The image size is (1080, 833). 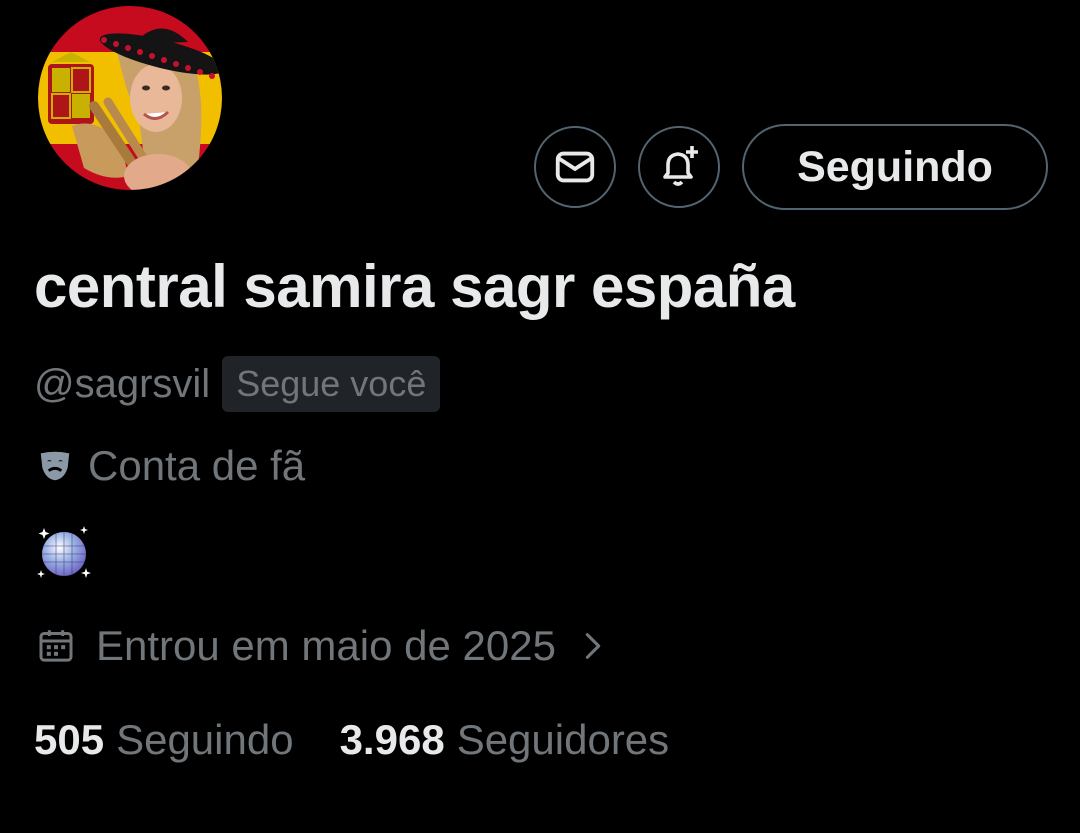 I want to click on profile-avatar, so click(x=130, y=98).